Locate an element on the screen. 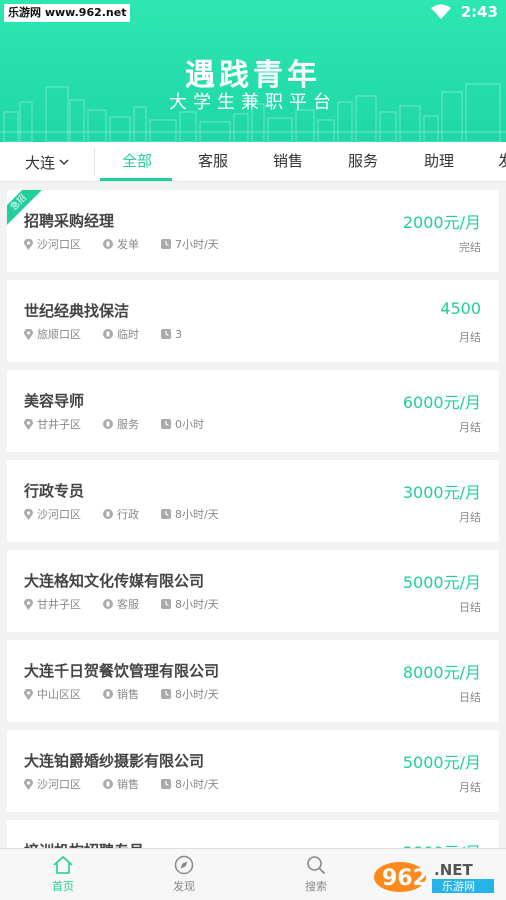 The image size is (506, 900). job-title: 大连格知文化传媒有限公司 is located at coordinates (114, 581).